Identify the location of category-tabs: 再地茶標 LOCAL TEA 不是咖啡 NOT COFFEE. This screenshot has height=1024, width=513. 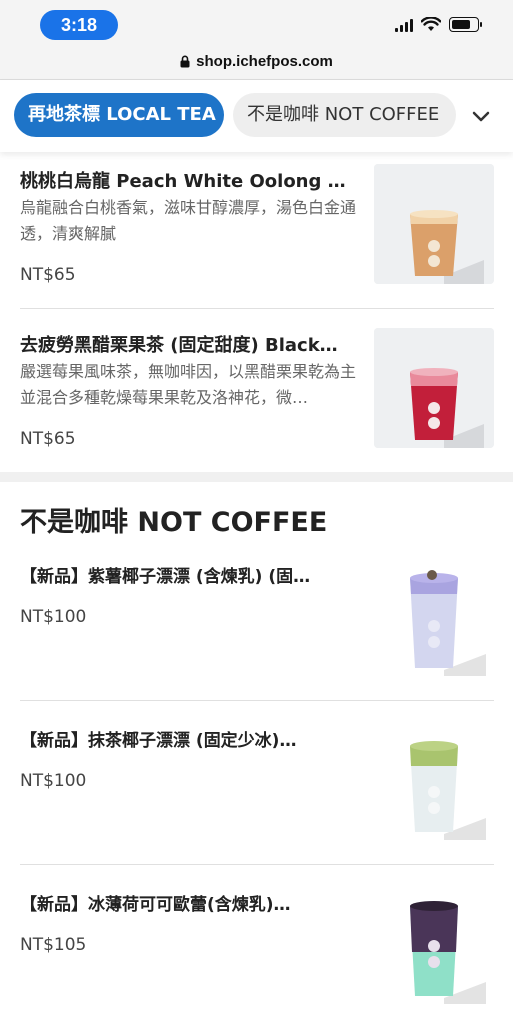
(256, 116).